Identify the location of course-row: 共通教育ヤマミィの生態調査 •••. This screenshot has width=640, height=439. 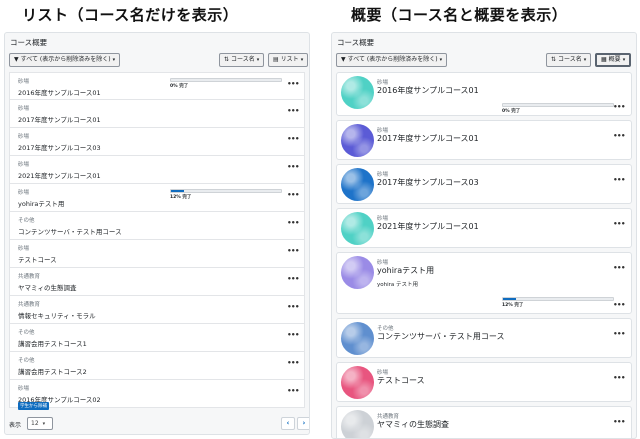
(157, 282).